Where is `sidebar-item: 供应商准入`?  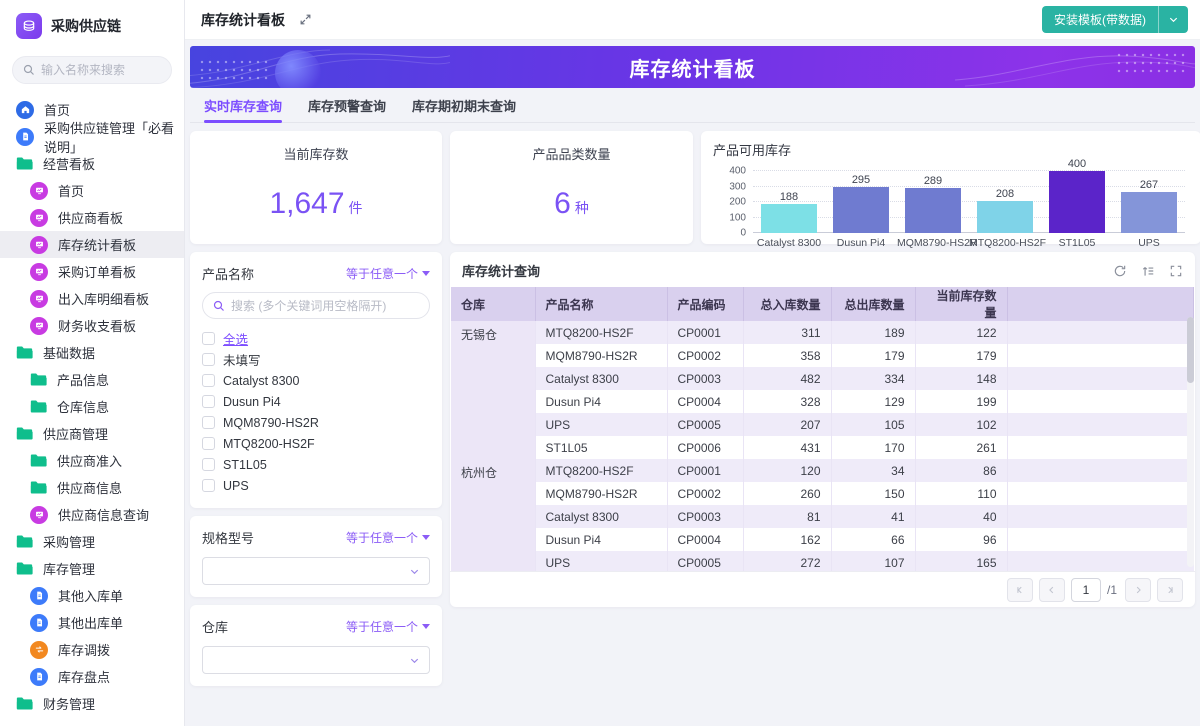
sidebar-item: 供应商准入 is located at coordinates (92, 460).